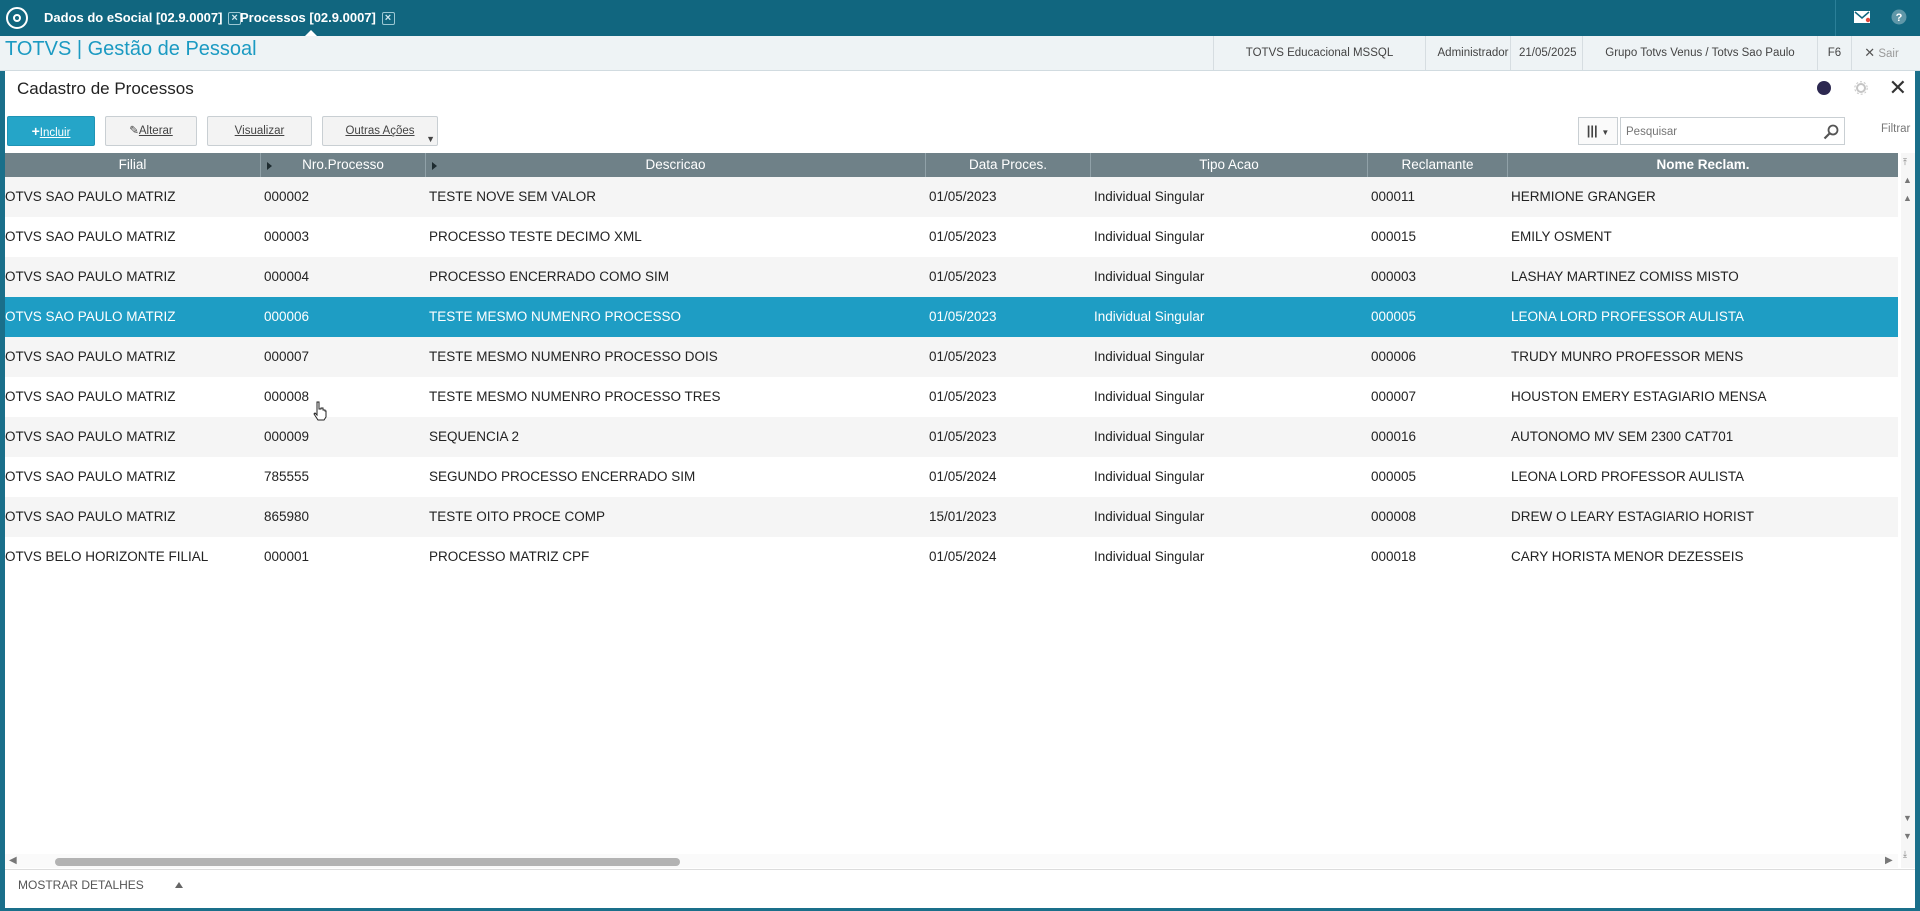 The height and width of the screenshot is (911, 1920). Describe the element at coordinates (151, 131) in the screenshot. I see `alterar-button: ✎Alterar` at that location.